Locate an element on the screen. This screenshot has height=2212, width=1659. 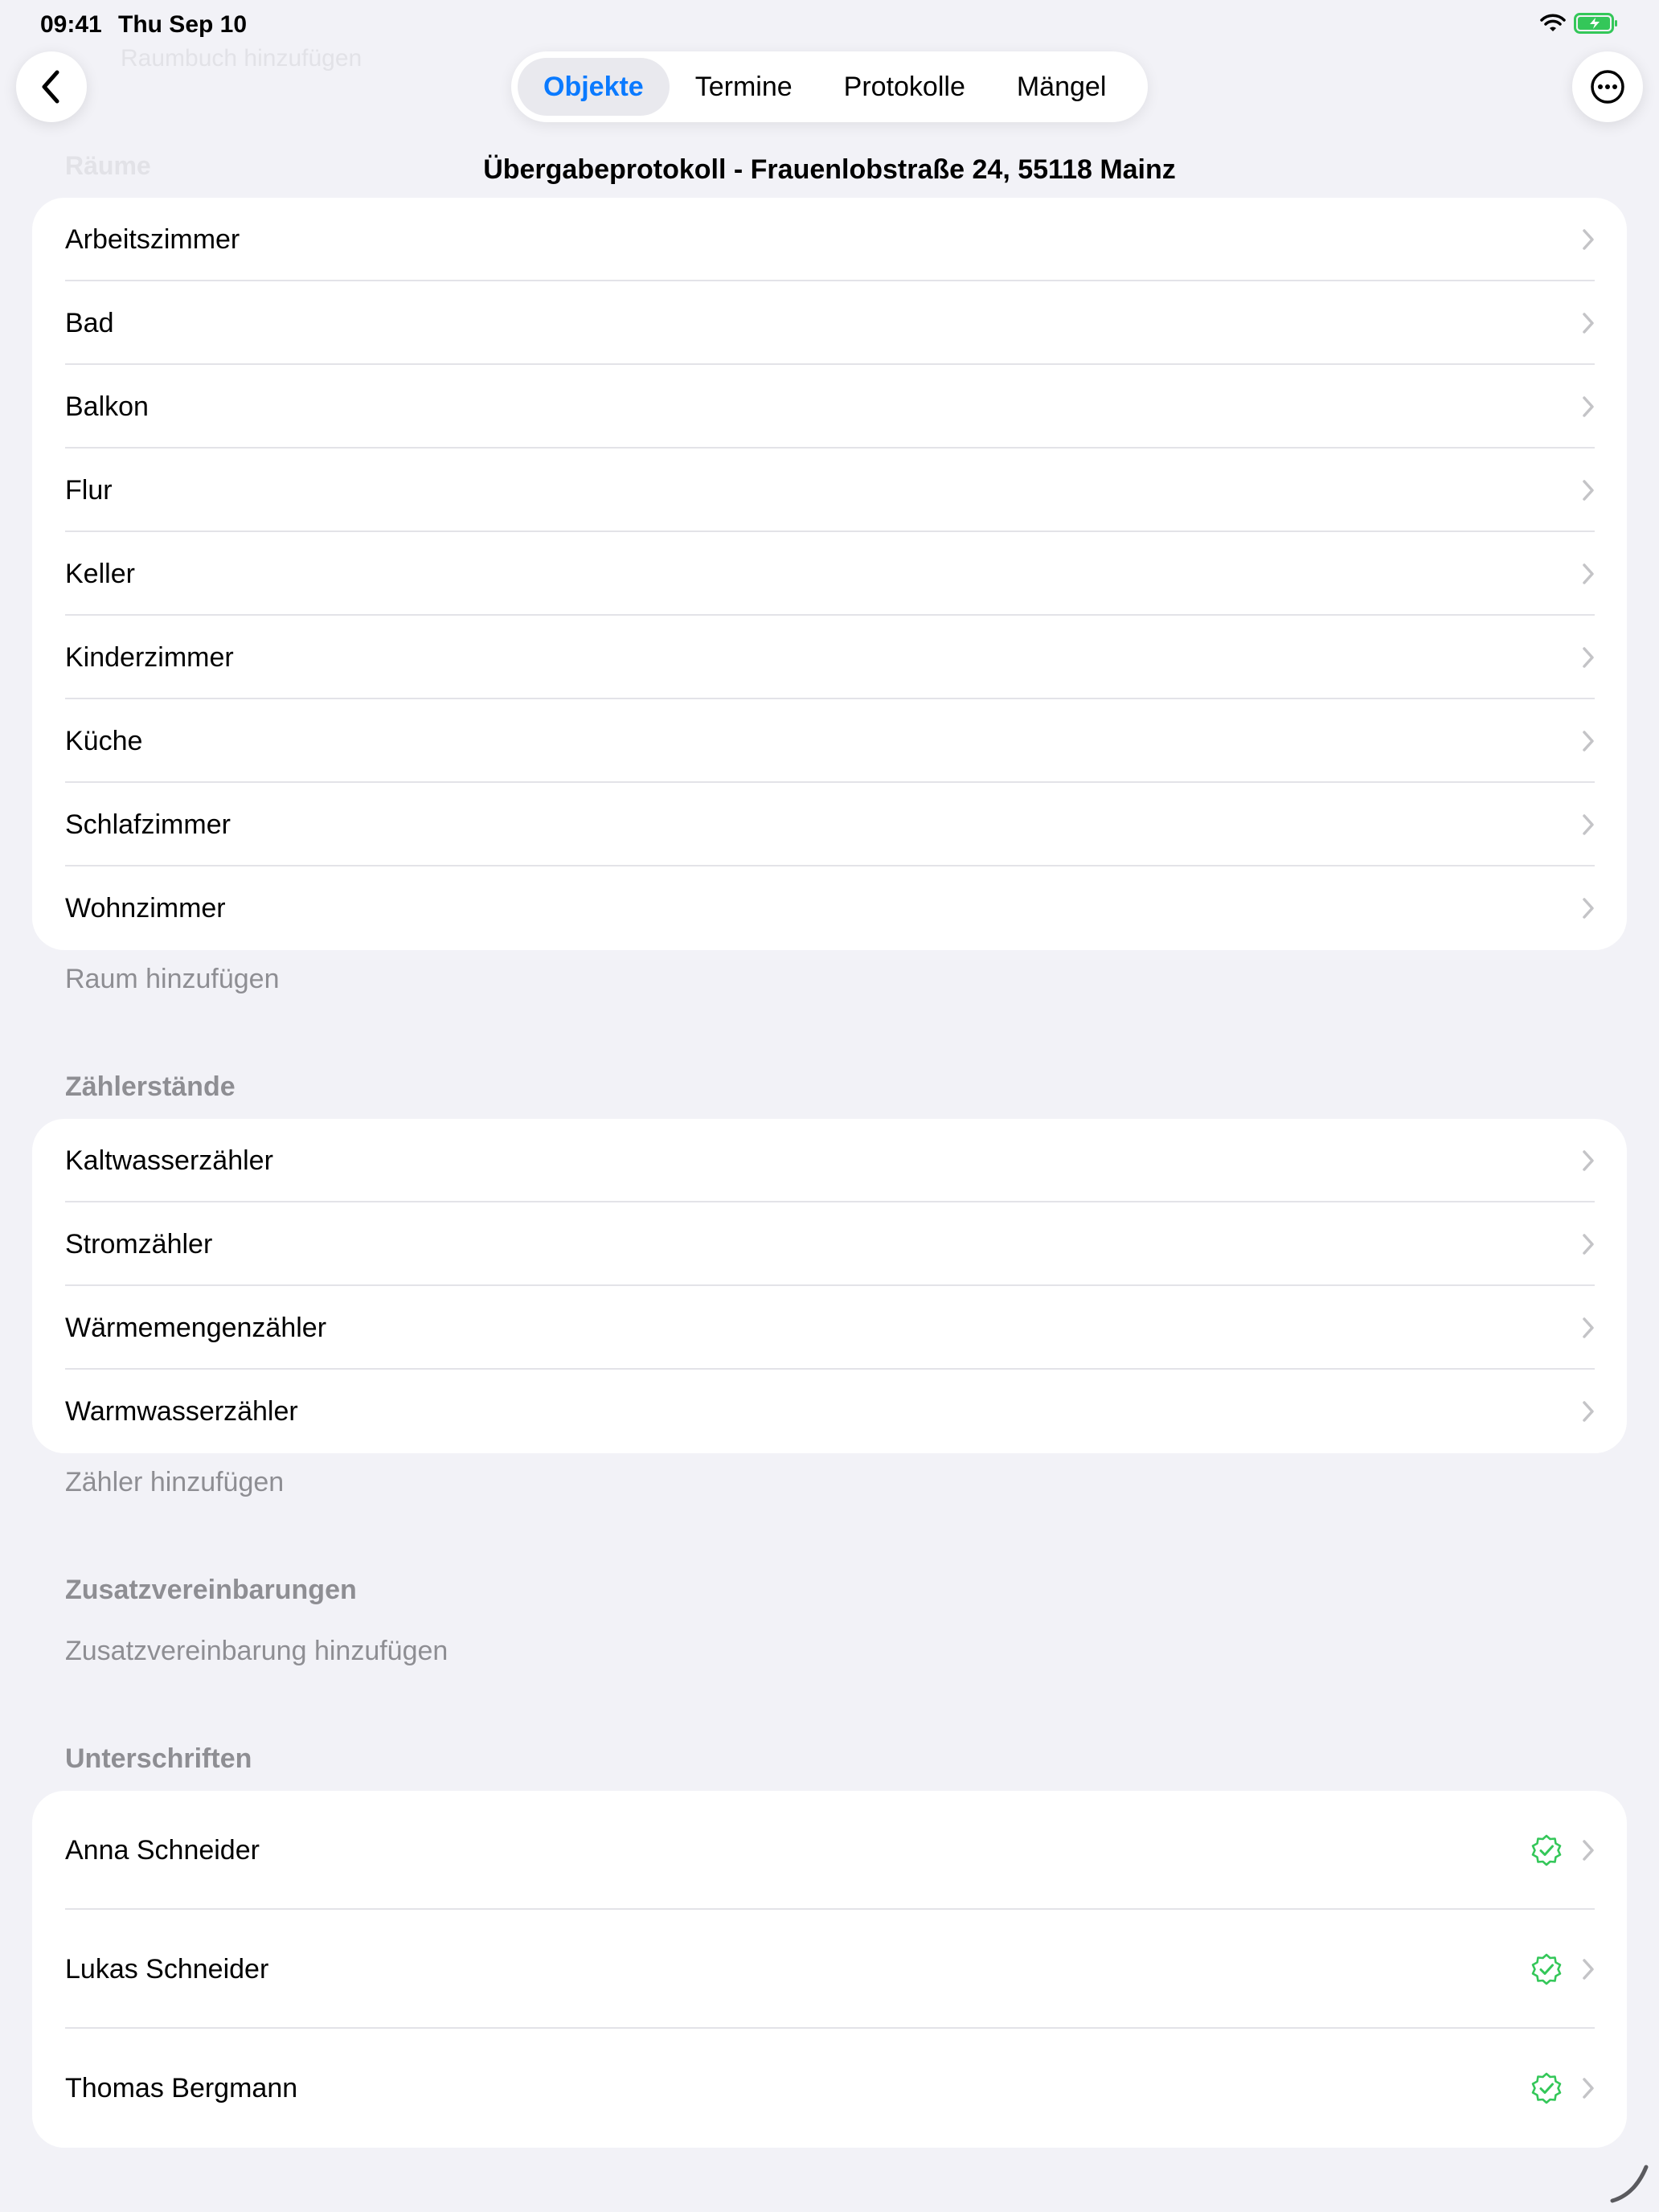
chevron-left-icon is located at coordinates (50, 87).